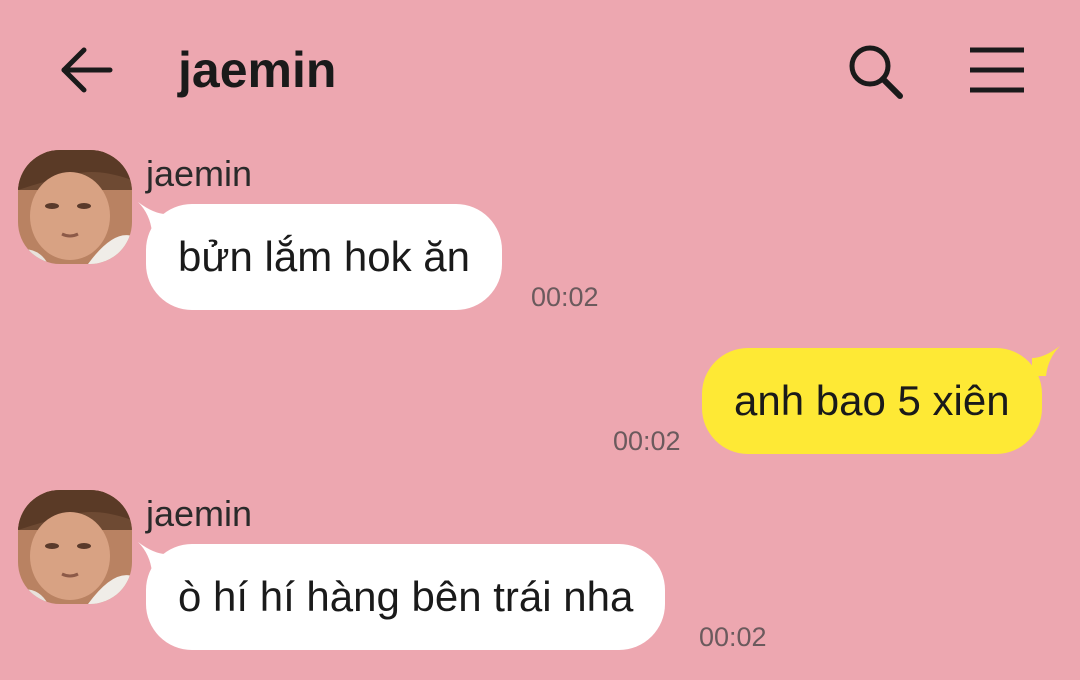 Image resolution: width=1080 pixels, height=680 pixels. Describe the element at coordinates (872, 401) in the screenshot. I see `message-bubble: anh bao 5 xiên` at that location.